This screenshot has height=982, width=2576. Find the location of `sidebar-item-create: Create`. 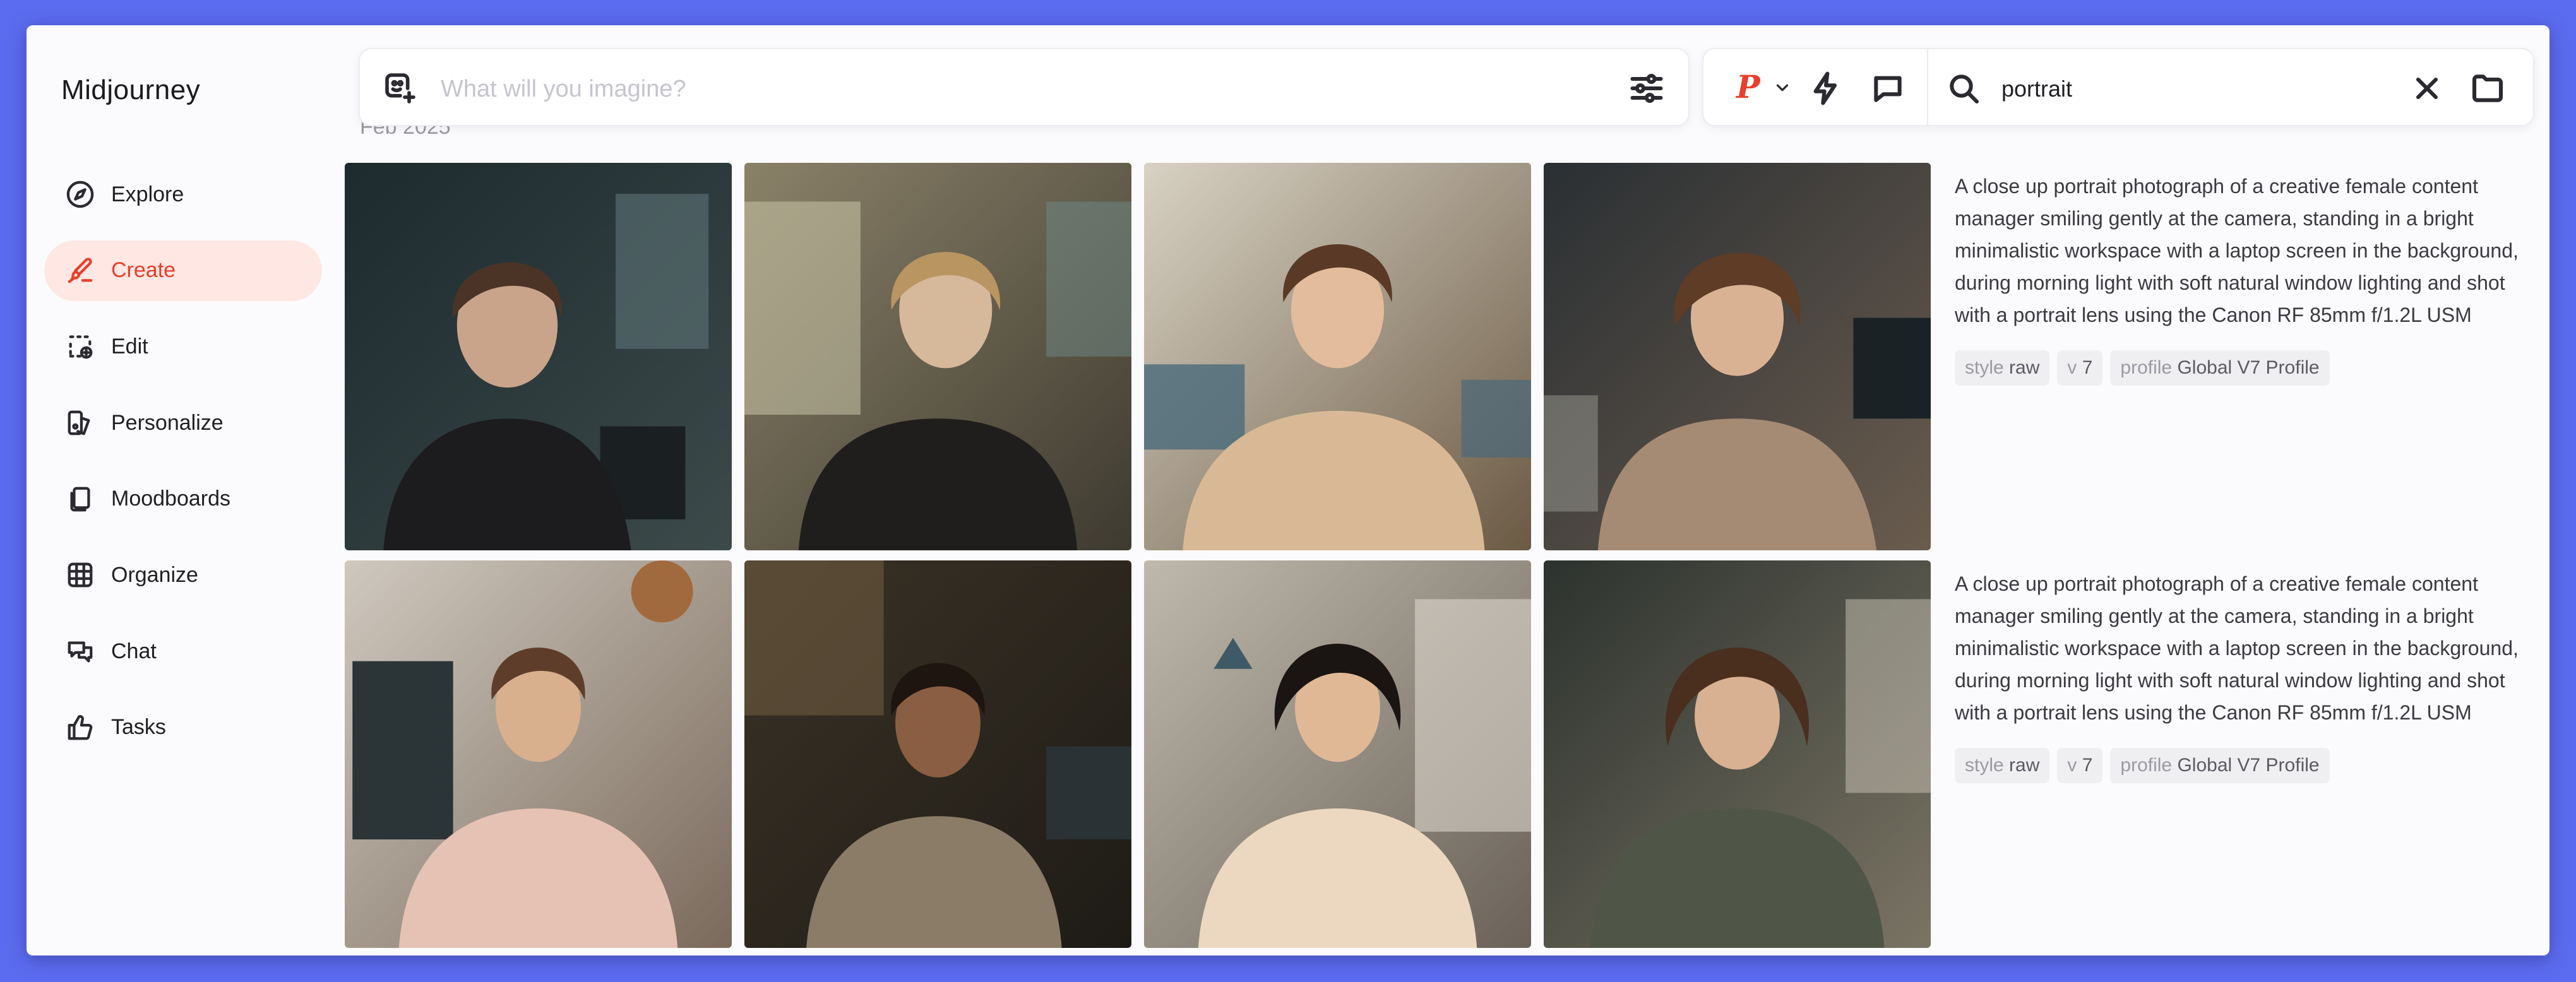

sidebar-item-create: Create is located at coordinates (183, 270).